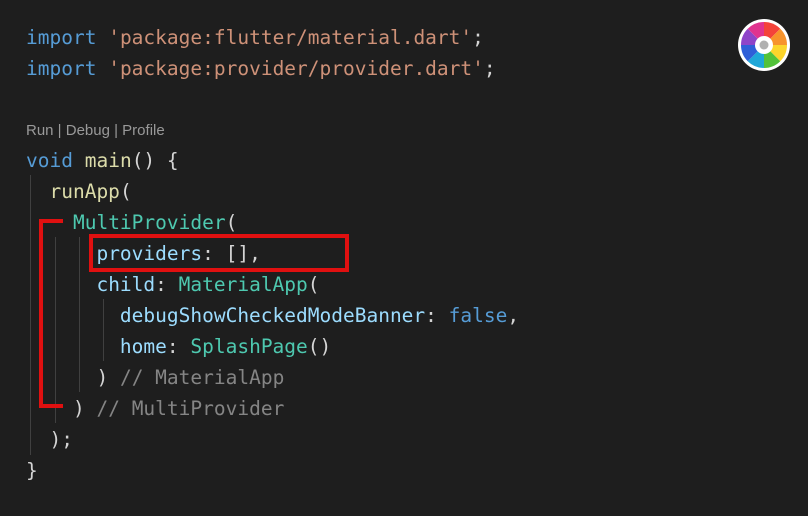 This screenshot has width=808, height=516. What do you see at coordinates (84, 191) in the screenshot?
I see `function-name: runApp` at bounding box center [84, 191].